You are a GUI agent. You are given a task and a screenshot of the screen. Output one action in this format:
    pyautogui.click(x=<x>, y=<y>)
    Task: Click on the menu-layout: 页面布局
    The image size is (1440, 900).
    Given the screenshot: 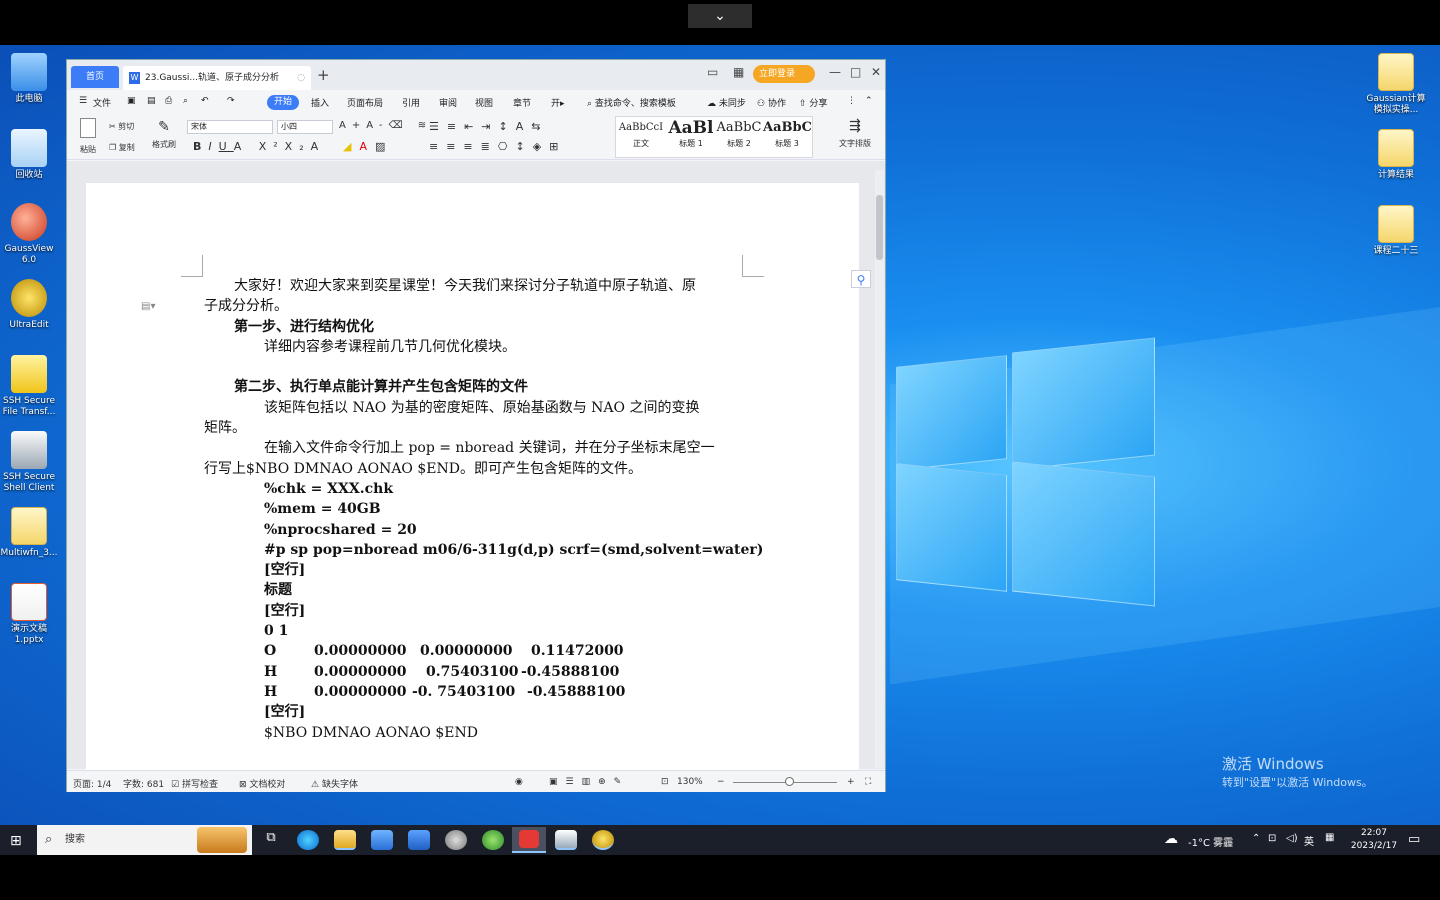 What is the action you would take?
    pyautogui.click(x=365, y=102)
    